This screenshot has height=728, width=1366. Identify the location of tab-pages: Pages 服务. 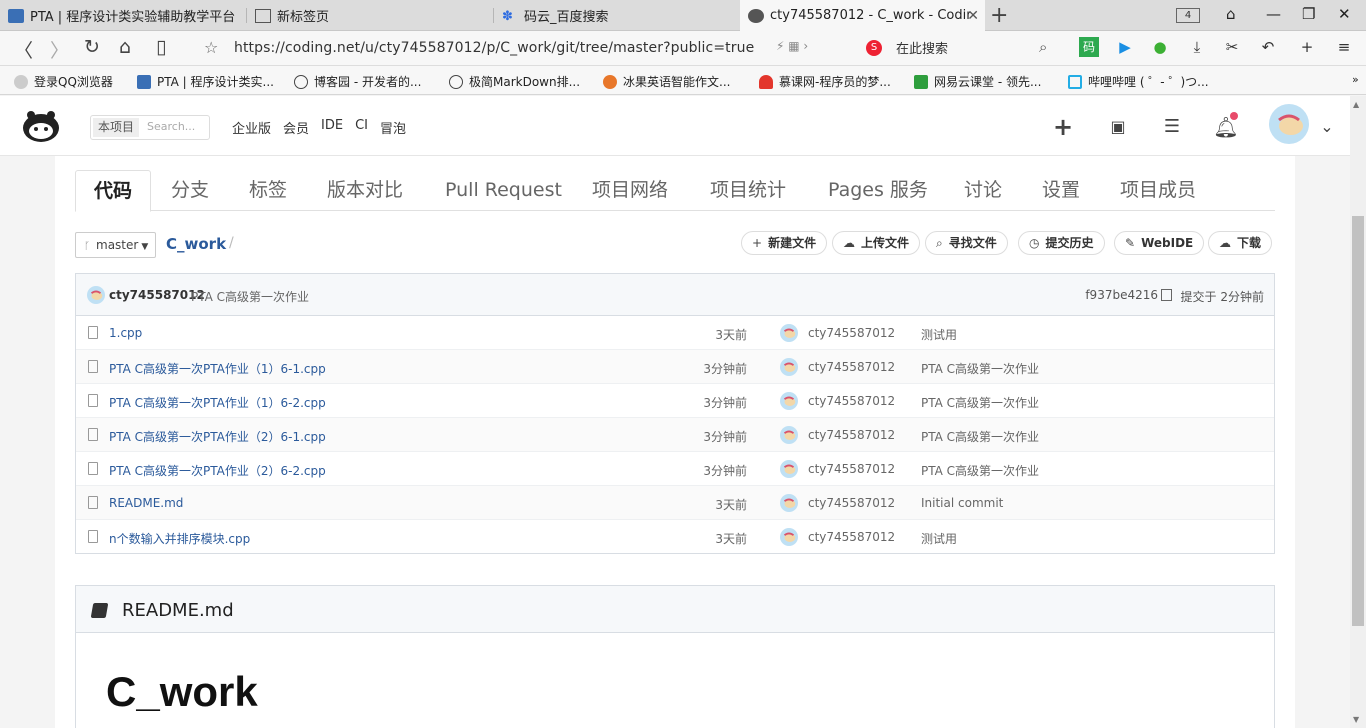
(878, 190).